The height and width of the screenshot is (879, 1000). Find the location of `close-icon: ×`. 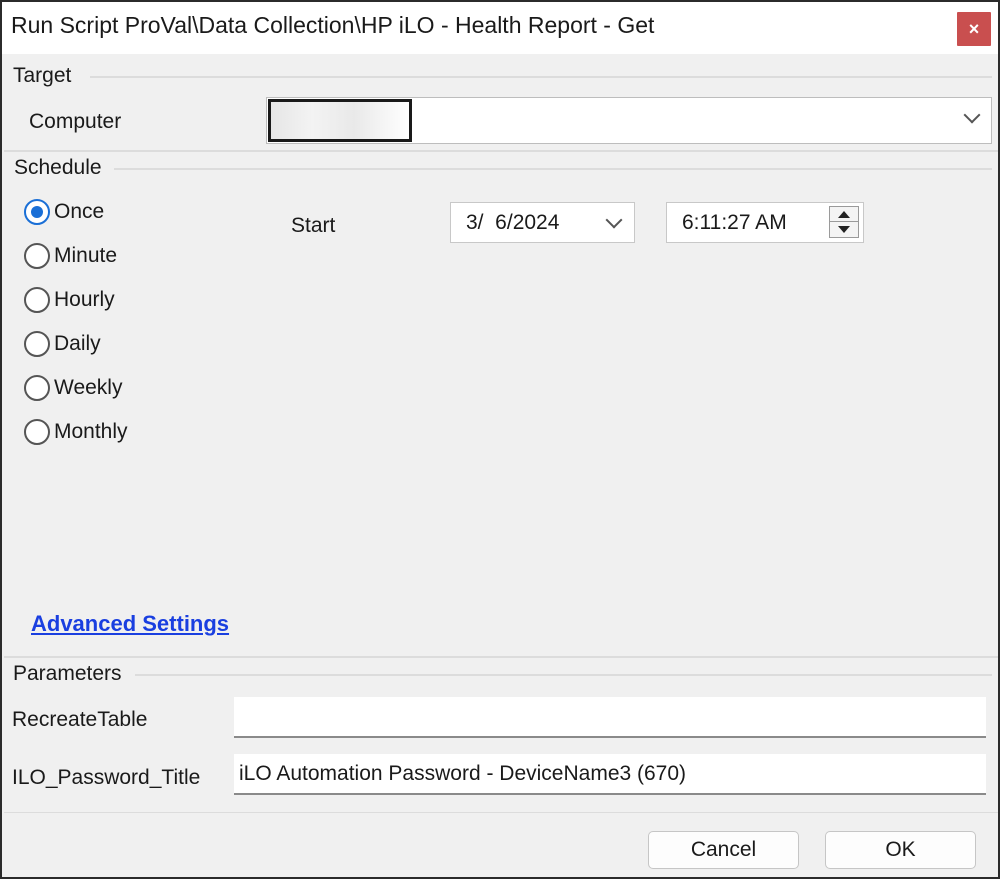

close-icon: × is located at coordinates (974, 28).